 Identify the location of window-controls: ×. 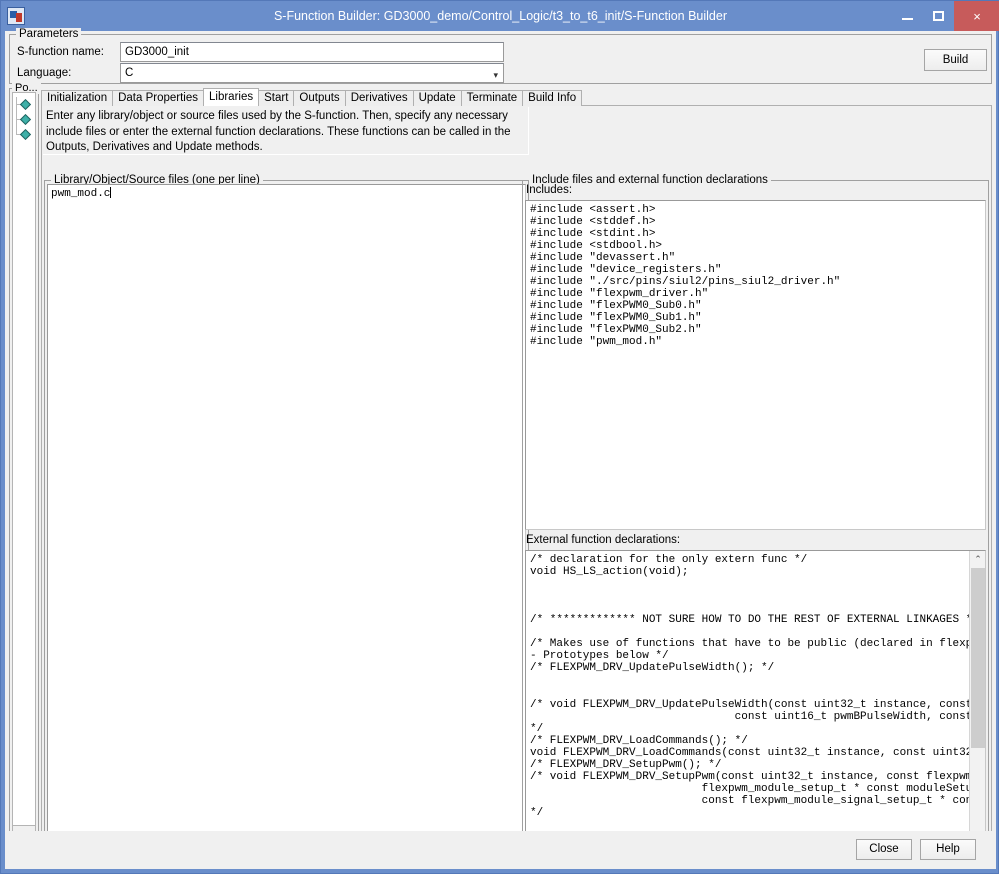
(945, 16).